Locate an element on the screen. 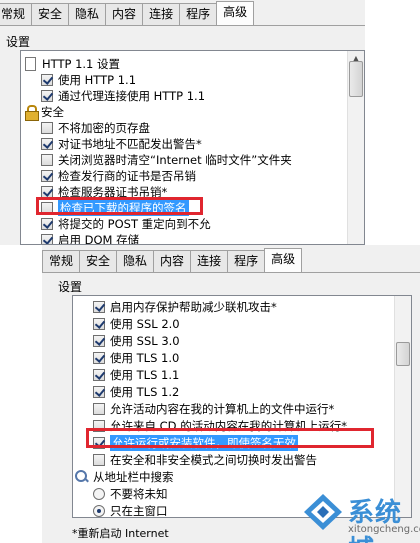 This screenshot has width=420, height=543. option-label: 对证书地址不匹配发出警告* is located at coordinates (130, 143).